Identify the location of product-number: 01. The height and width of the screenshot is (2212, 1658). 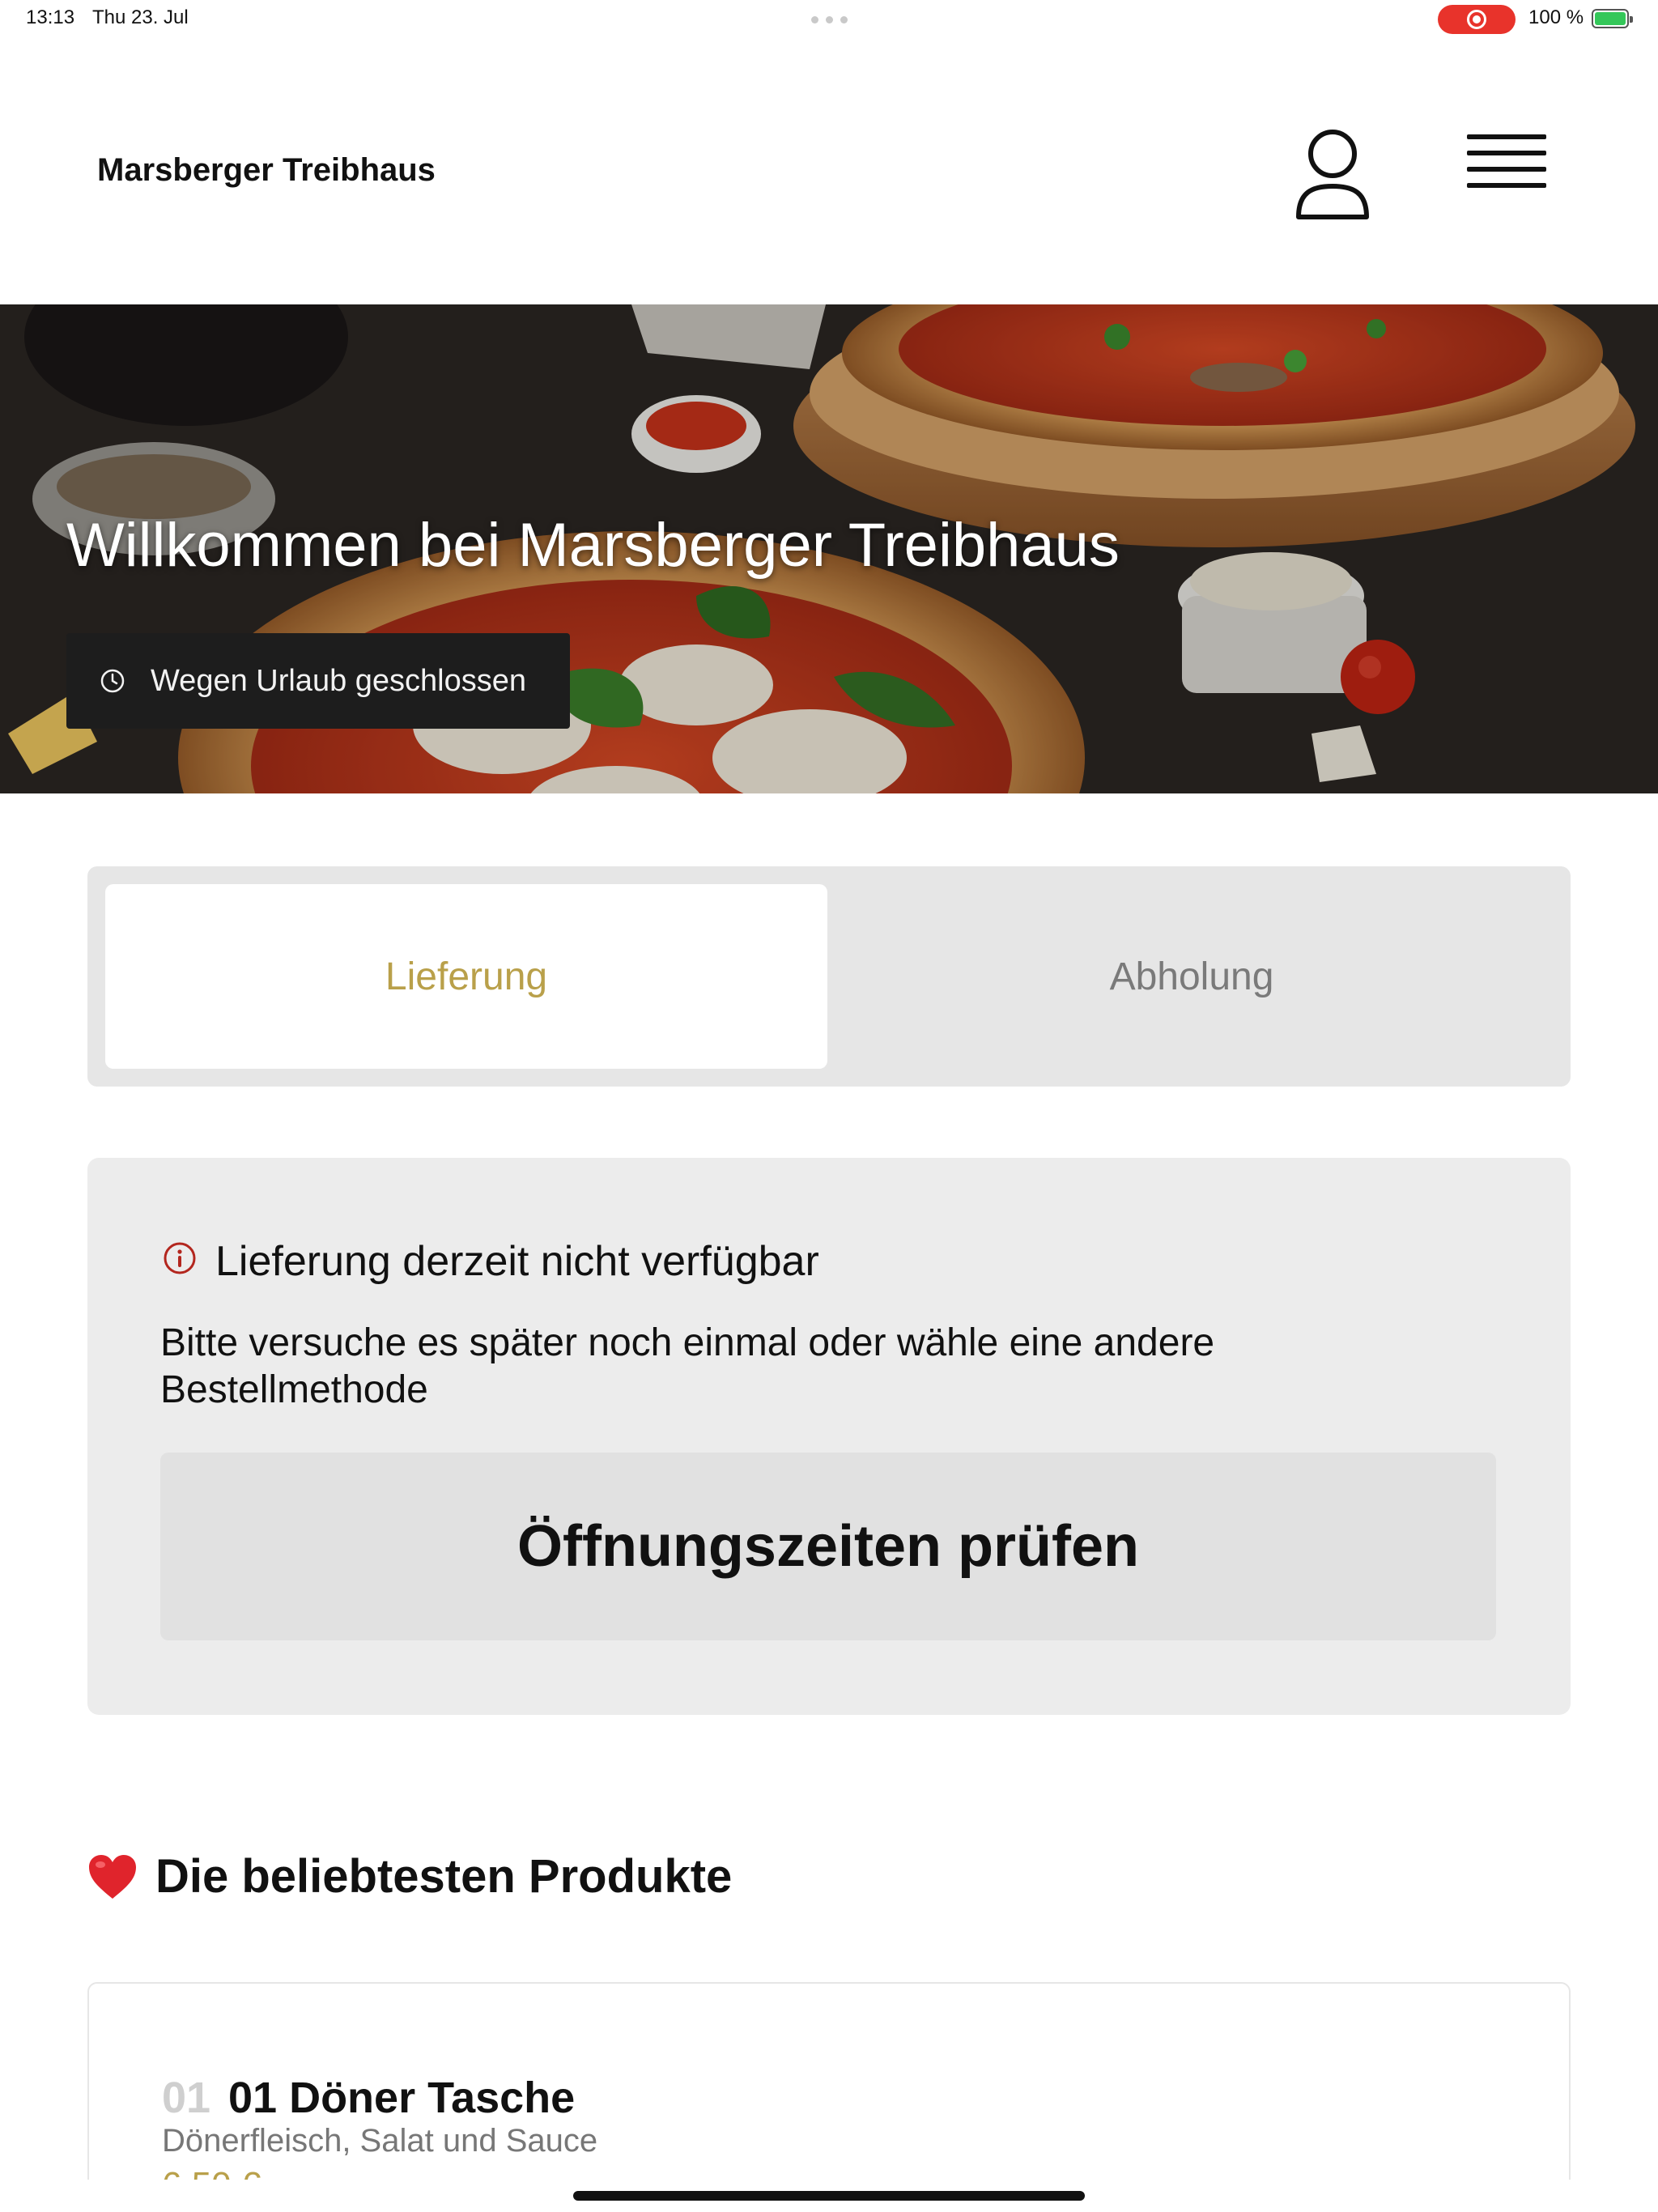
(186, 2098).